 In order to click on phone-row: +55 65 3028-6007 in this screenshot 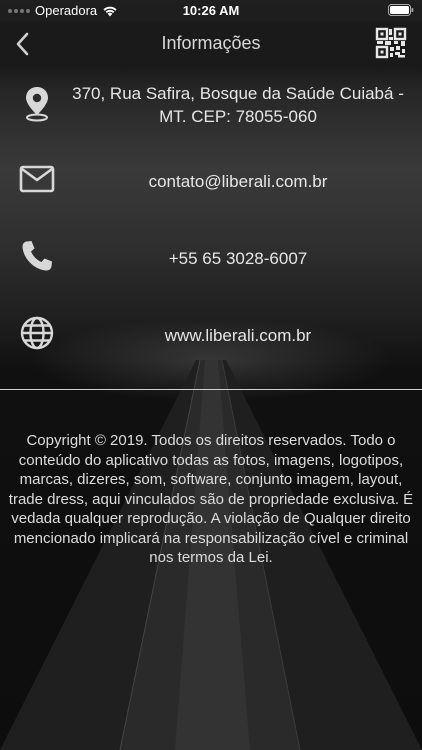, I will do `click(211, 257)`.